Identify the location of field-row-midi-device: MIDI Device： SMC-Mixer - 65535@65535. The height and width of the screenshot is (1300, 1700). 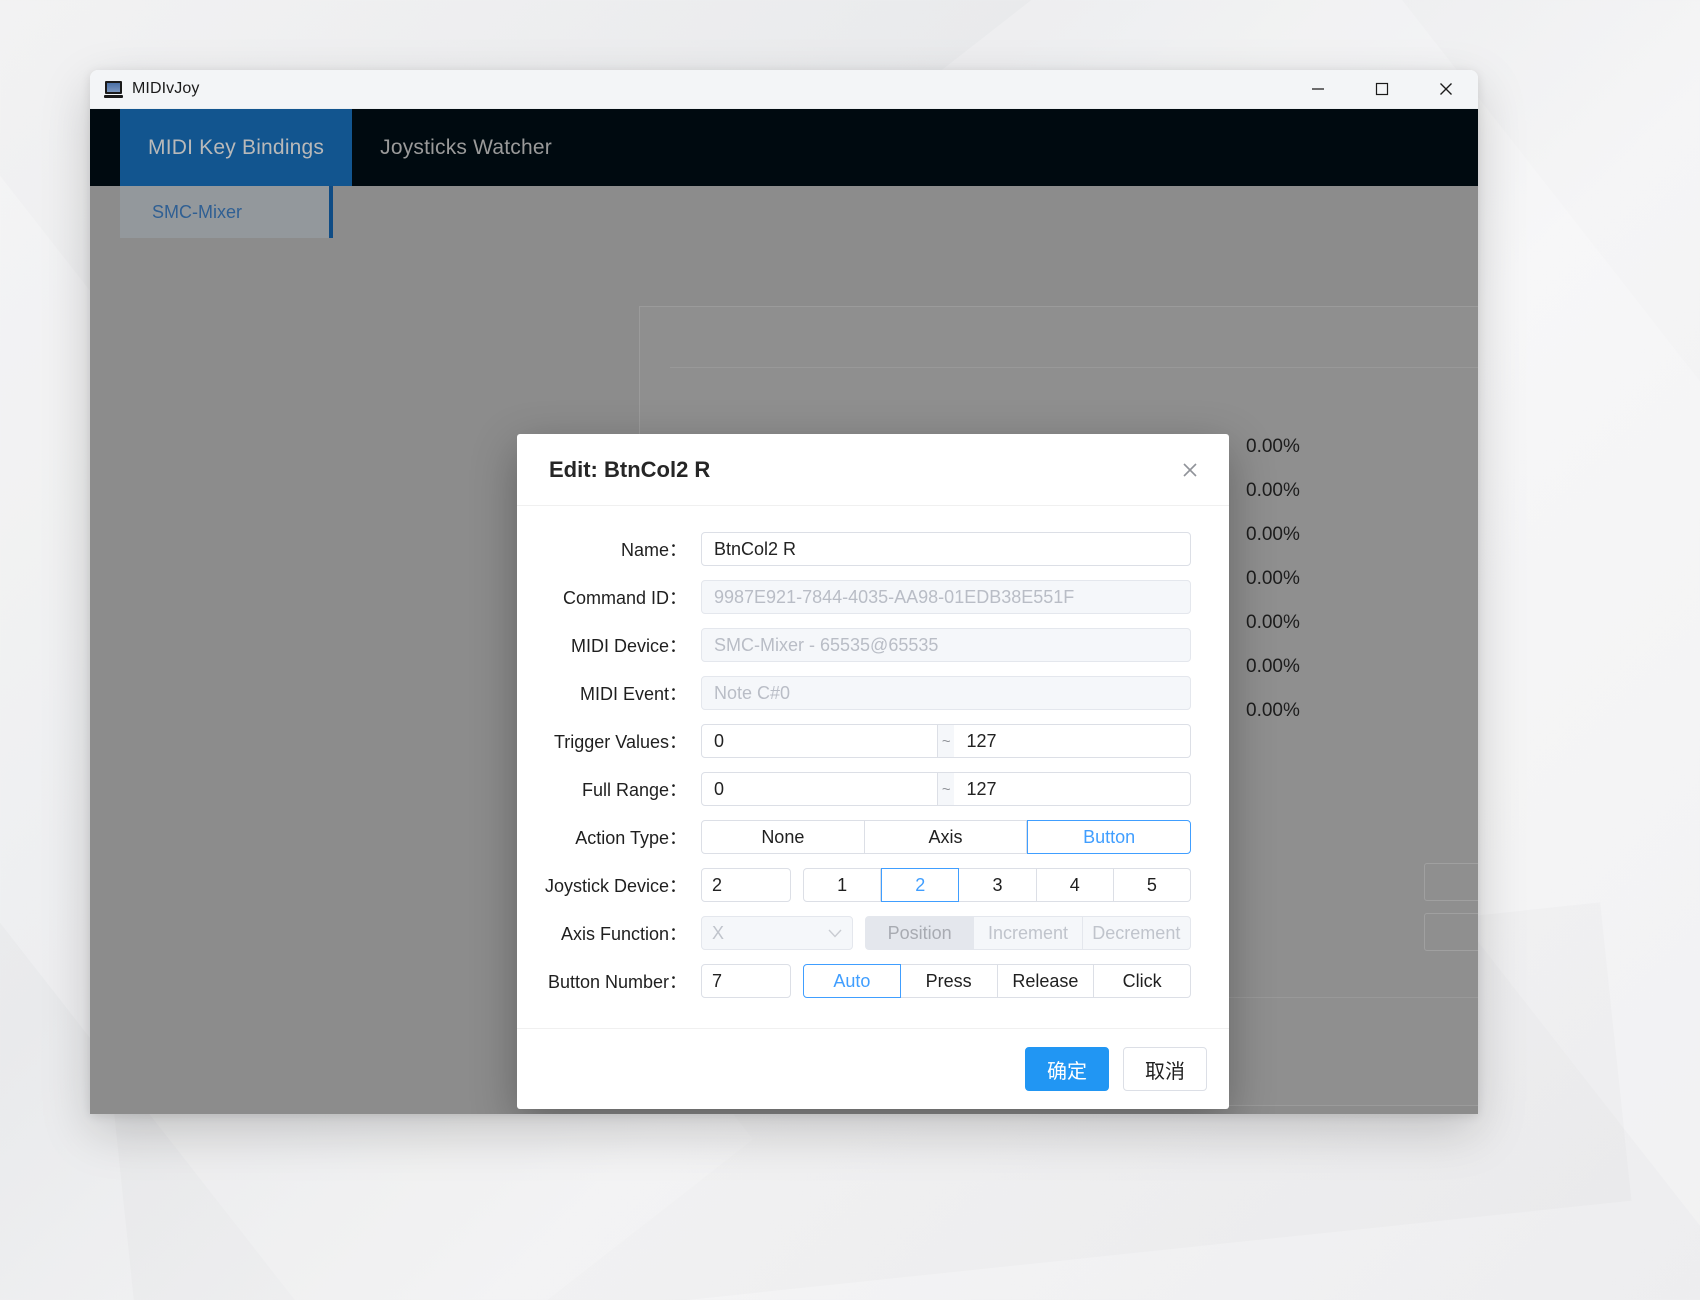
(866, 645).